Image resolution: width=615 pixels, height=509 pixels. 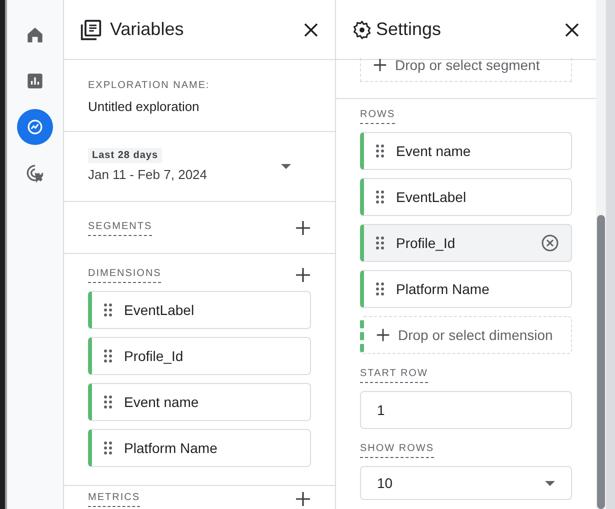 What do you see at coordinates (378, 115) in the screenshot?
I see `section-label: ROWS` at bounding box center [378, 115].